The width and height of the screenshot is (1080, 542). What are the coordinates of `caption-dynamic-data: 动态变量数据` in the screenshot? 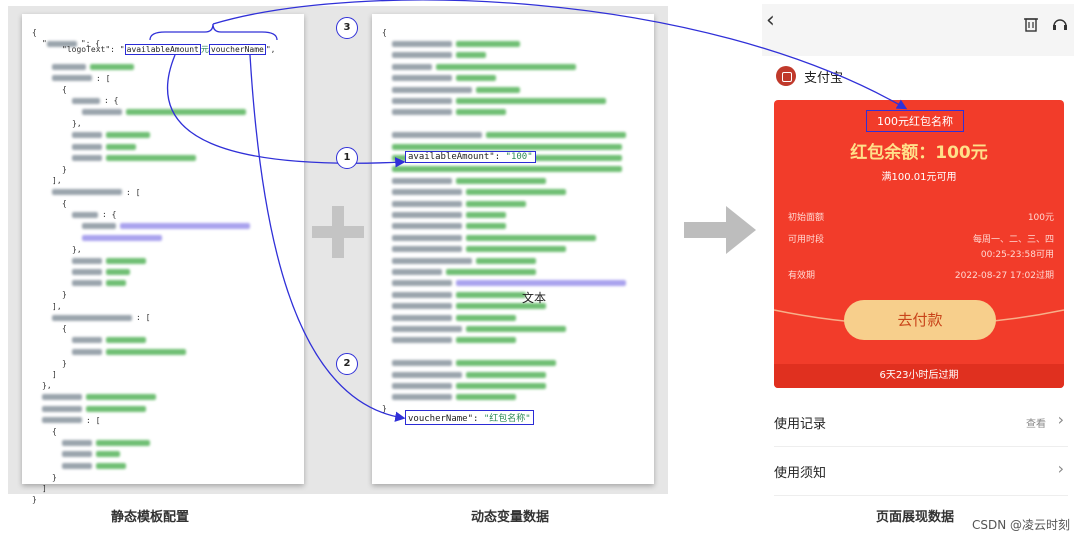 It's located at (509, 517).